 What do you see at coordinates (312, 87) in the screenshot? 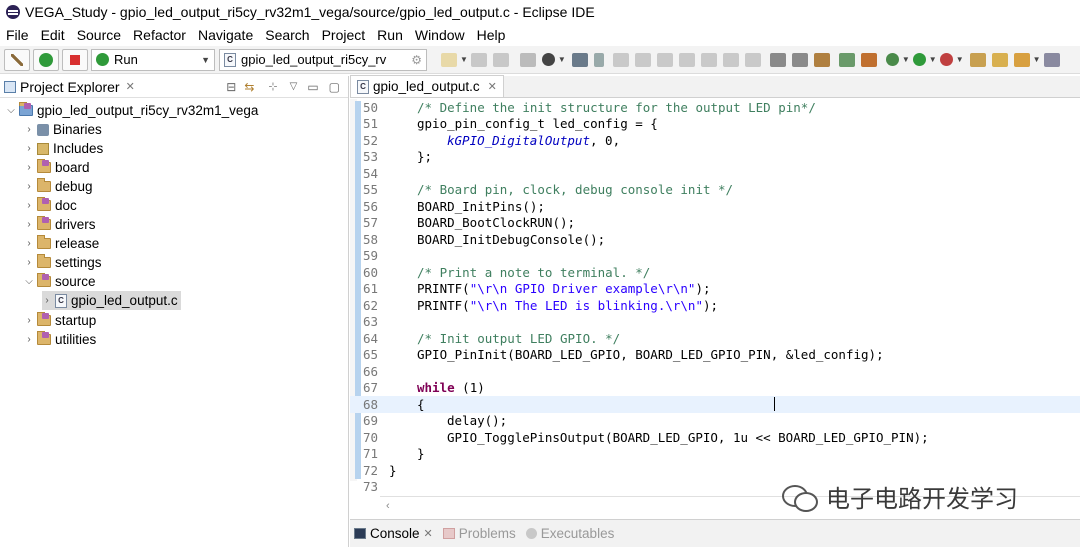
I see `minimize-icon: ▭` at bounding box center [312, 87].